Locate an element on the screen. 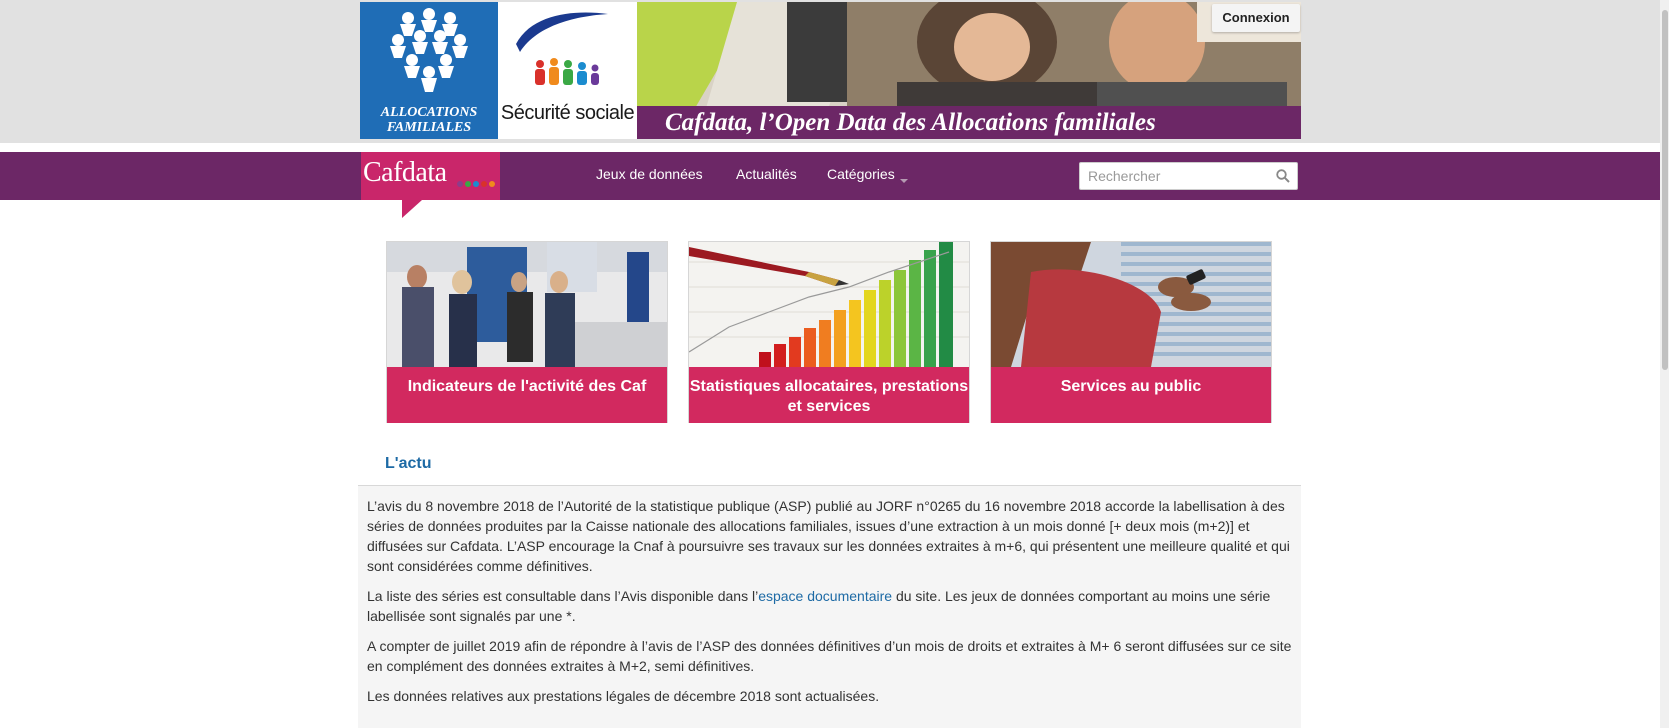 Image resolution: width=1669 pixels, height=728 pixels. card-indicateurs-label: Indicateurs de l'activité des Caf is located at coordinates (527, 395).